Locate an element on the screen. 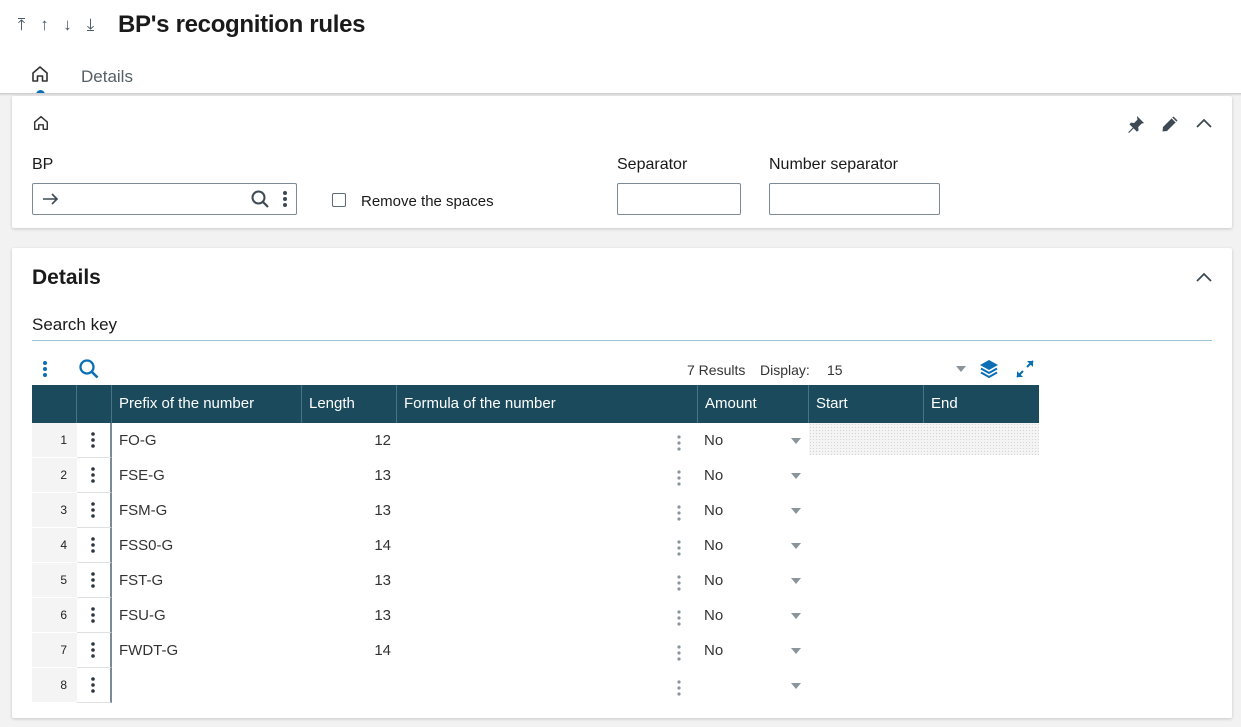 This screenshot has height=727, width=1241. search-icon is located at coordinates (260, 199).